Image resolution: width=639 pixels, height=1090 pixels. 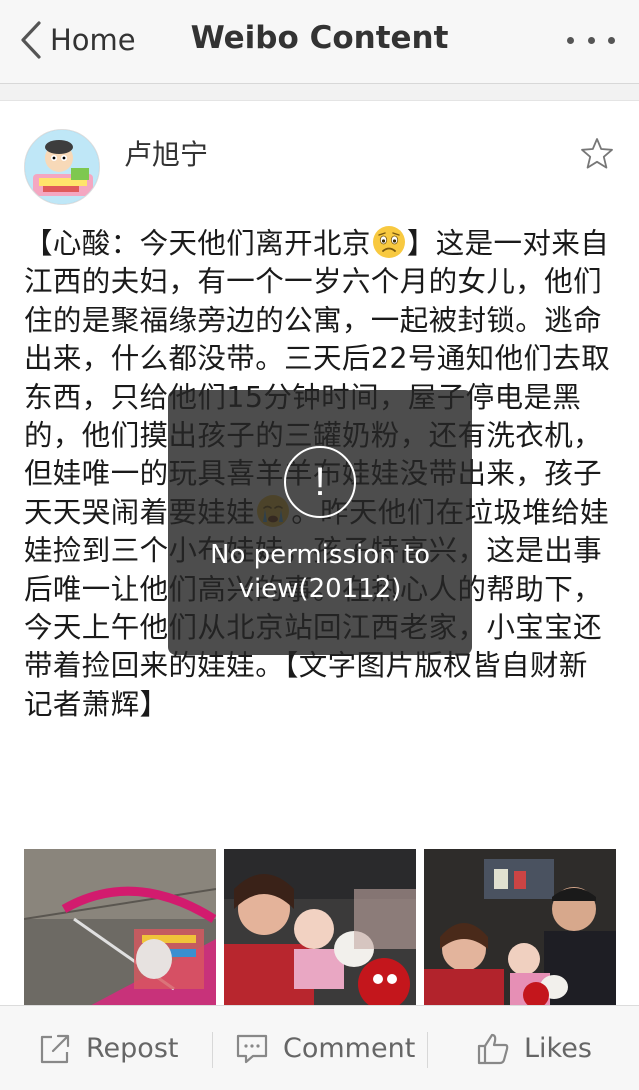 What do you see at coordinates (197, 243) in the screenshot?
I see `post-text-part: 【心酸：今天他们离开北京` at bounding box center [197, 243].